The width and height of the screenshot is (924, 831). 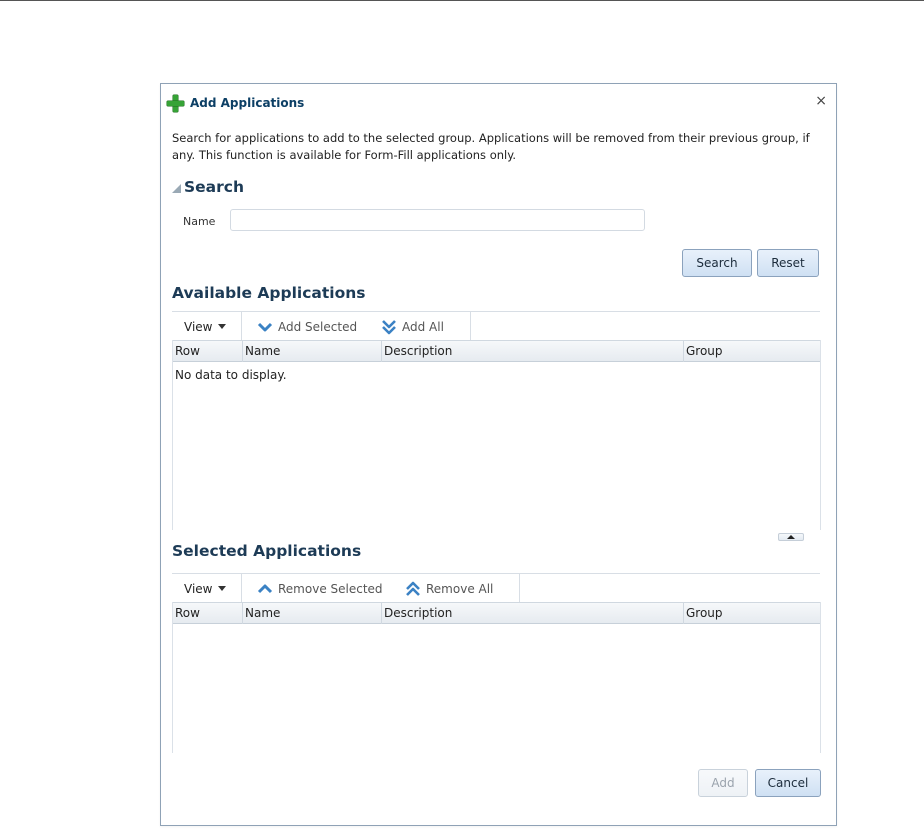 What do you see at coordinates (199, 221) in the screenshot?
I see `name-label: Name` at bounding box center [199, 221].